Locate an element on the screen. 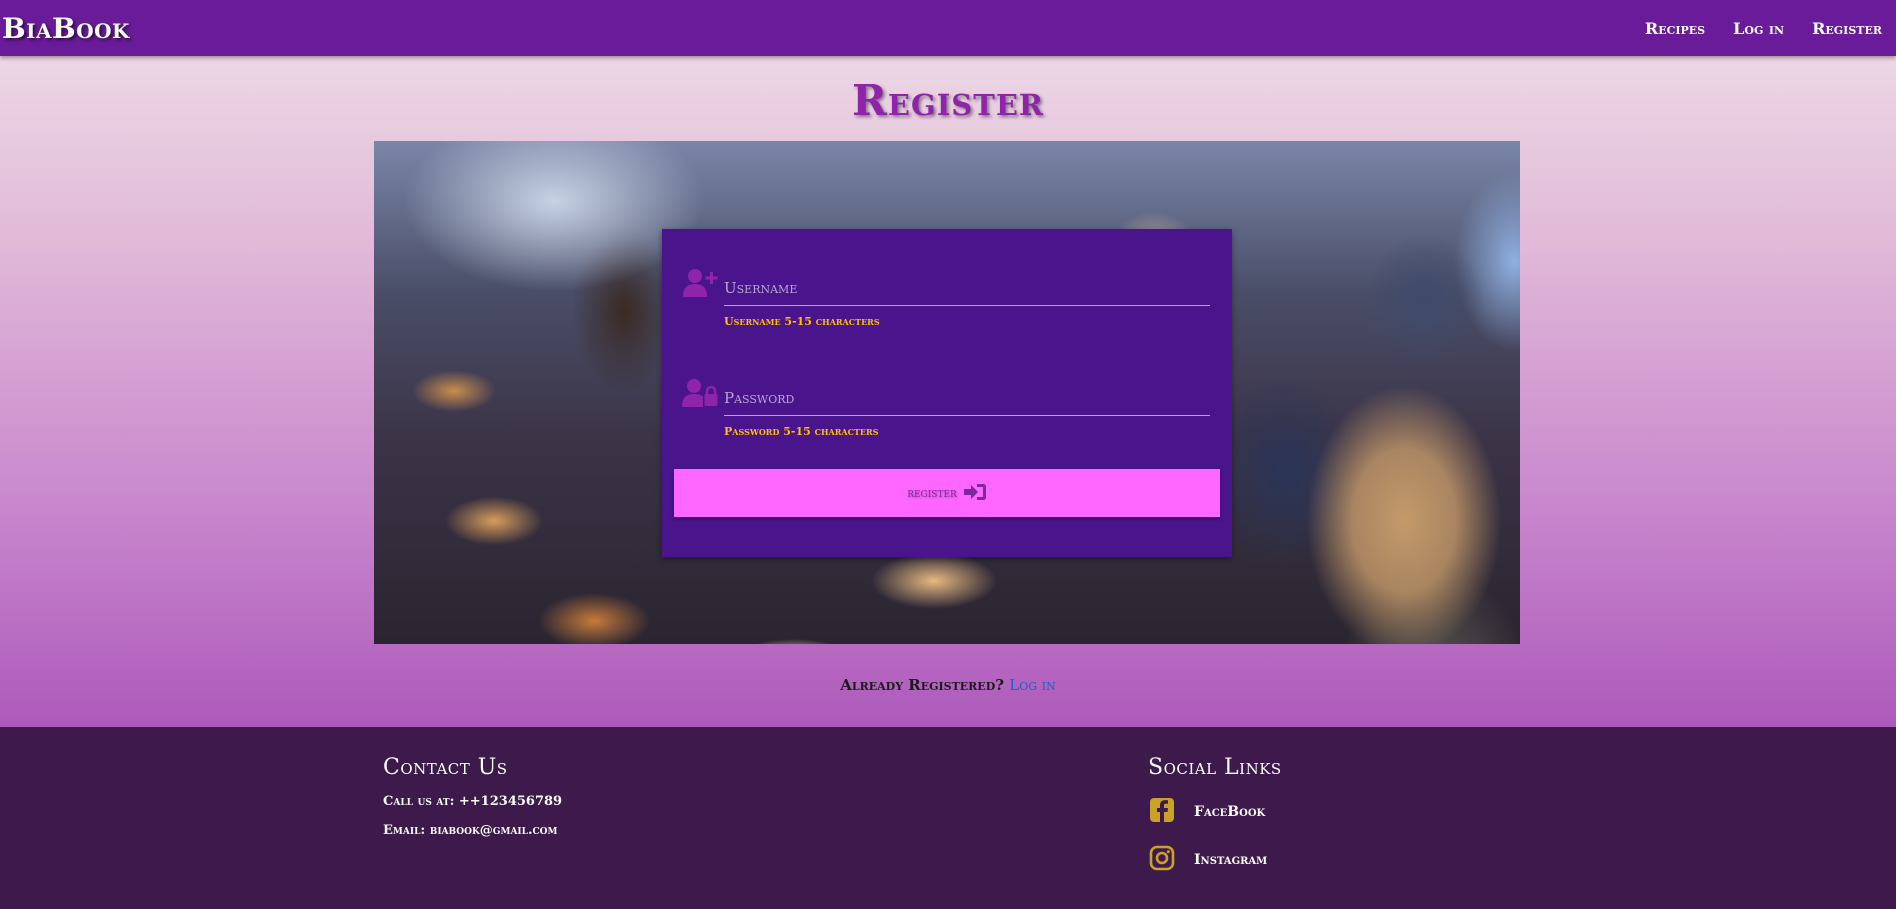 The height and width of the screenshot is (909, 1896). page-title: Register is located at coordinates (948, 100).